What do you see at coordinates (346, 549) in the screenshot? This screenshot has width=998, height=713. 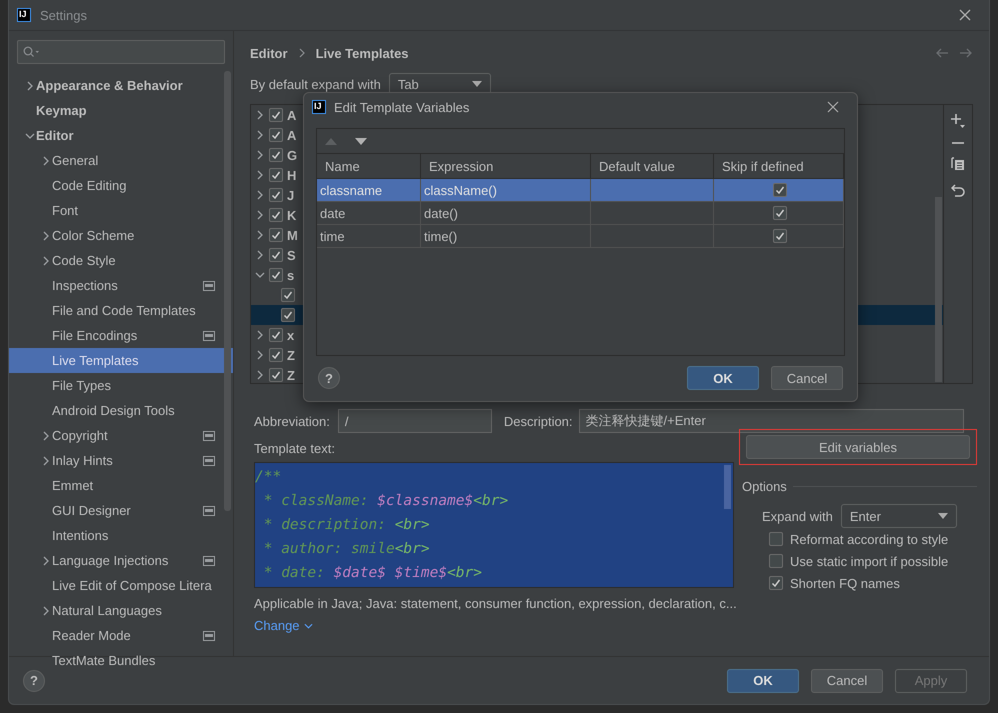 I see `code-line: * author: smile<br>` at bounding box center [346, 549].